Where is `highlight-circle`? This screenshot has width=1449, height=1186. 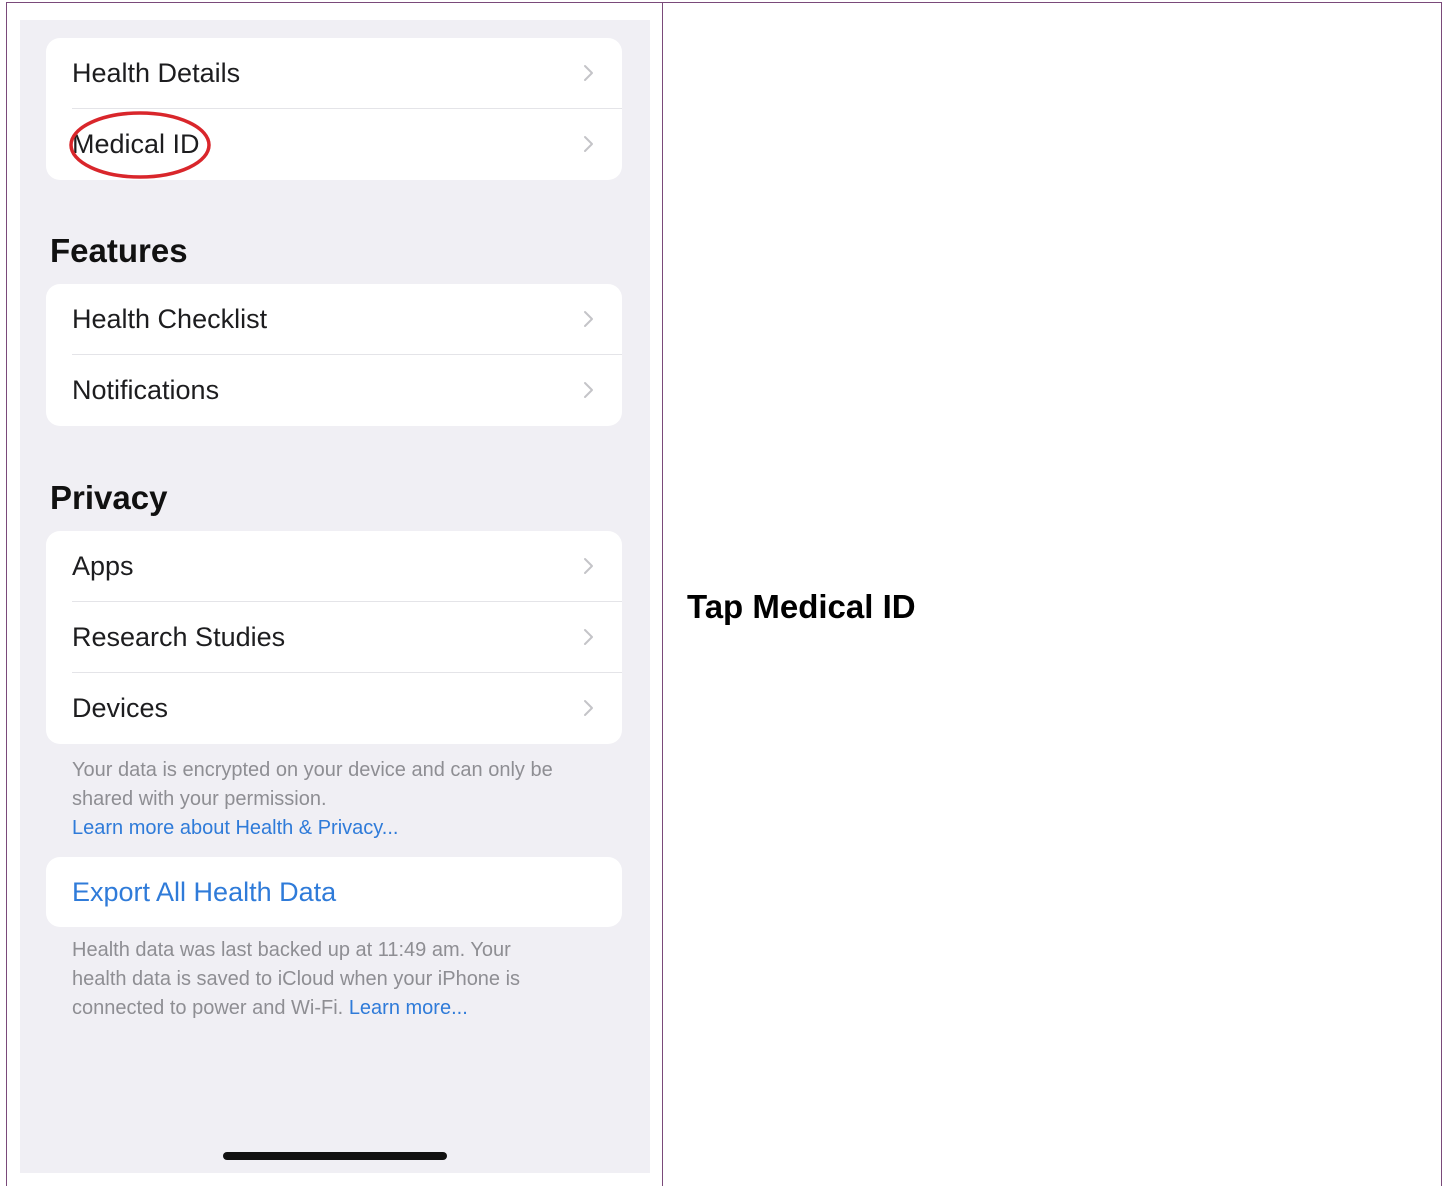 highlight-circle is located at coordinates (140, 145).